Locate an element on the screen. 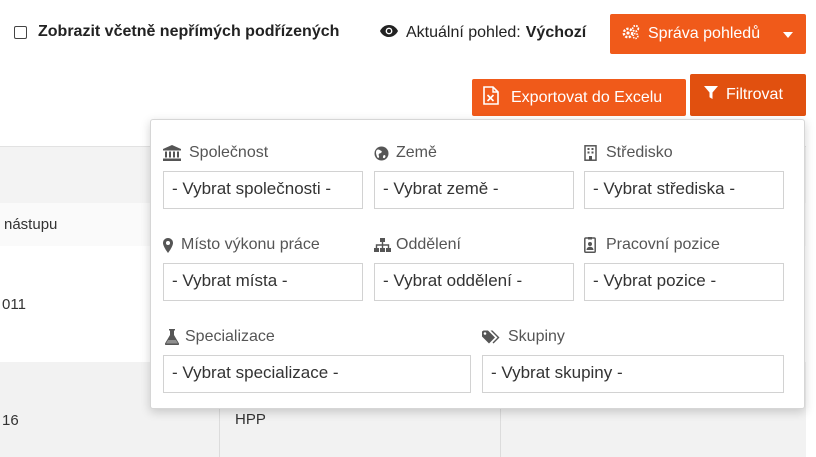 The width and height of the screenshot is (816, 457). workplace-select: - Vybrat místa - is located at coordinates (263, 282).